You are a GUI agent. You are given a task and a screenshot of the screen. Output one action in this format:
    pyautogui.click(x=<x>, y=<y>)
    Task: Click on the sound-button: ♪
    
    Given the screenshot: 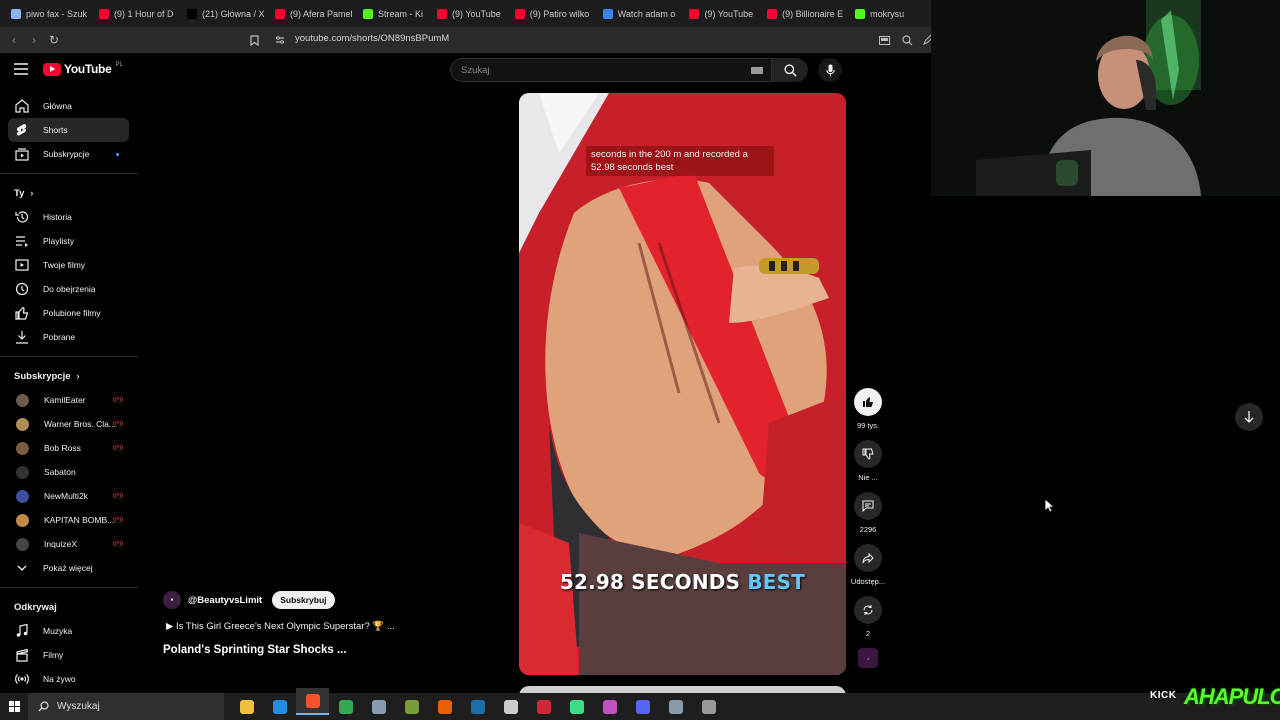 What is the action you would take?
    pyautogui.click(x=868, y=658)
    